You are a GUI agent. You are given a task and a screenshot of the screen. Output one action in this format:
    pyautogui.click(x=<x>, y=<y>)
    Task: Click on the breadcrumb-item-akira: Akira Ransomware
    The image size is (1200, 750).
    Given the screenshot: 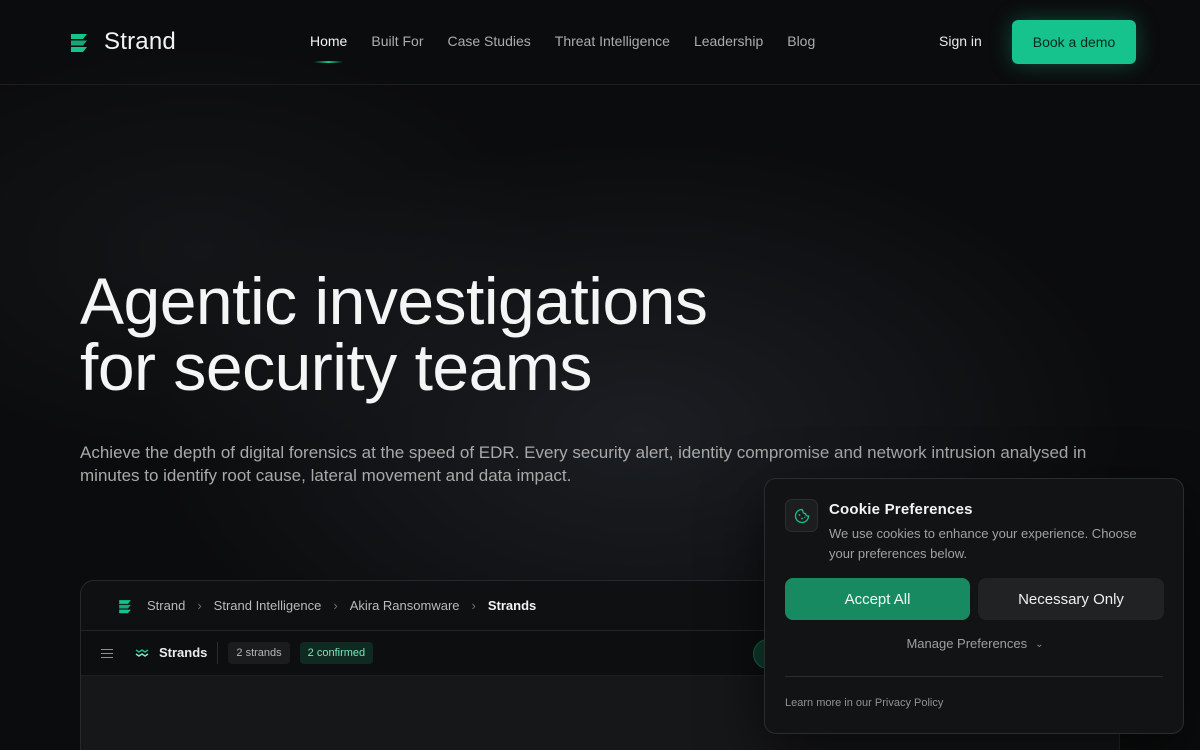 What is the action you would take?
    pyautogui.click(x=405, y=605)
    